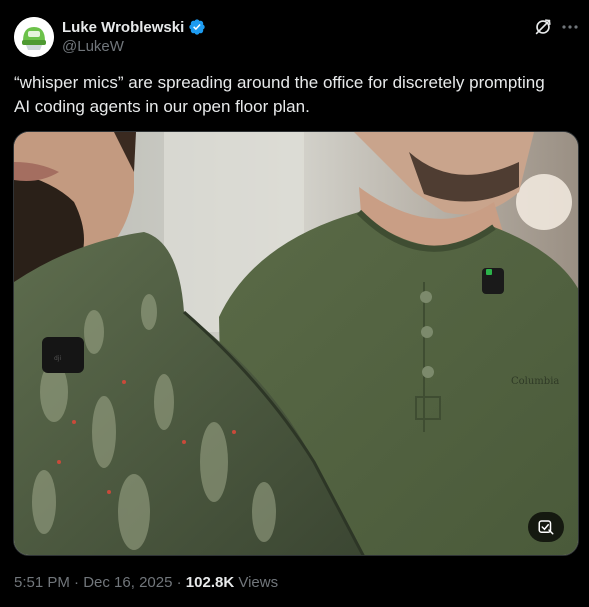 This screenshot has height=607, width=589. Describe the element at coordinates (93, 46) in the screenshot. I see `author-handle: @LukeW` at that location.